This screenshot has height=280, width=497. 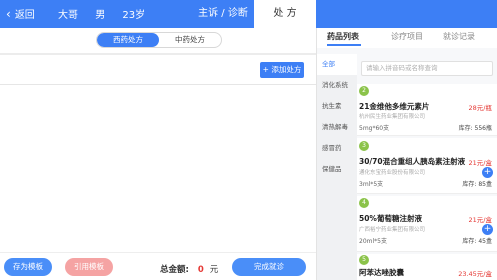 I want to click on drug-spec: 5mg*60支, so click(x=374, y=128).